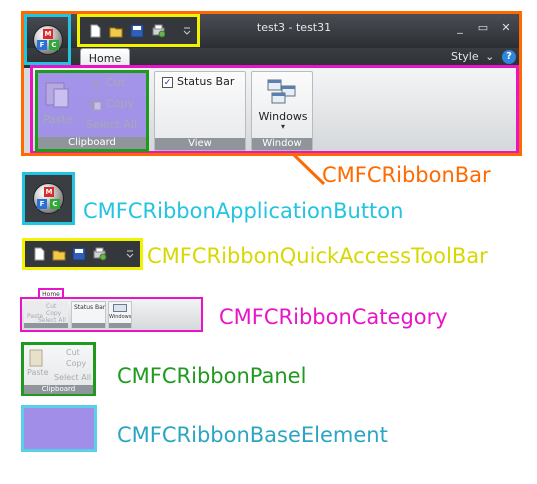  Describe the element at coordinates (465, 56) in the screenshot. I see `style-label: Style` at that location.